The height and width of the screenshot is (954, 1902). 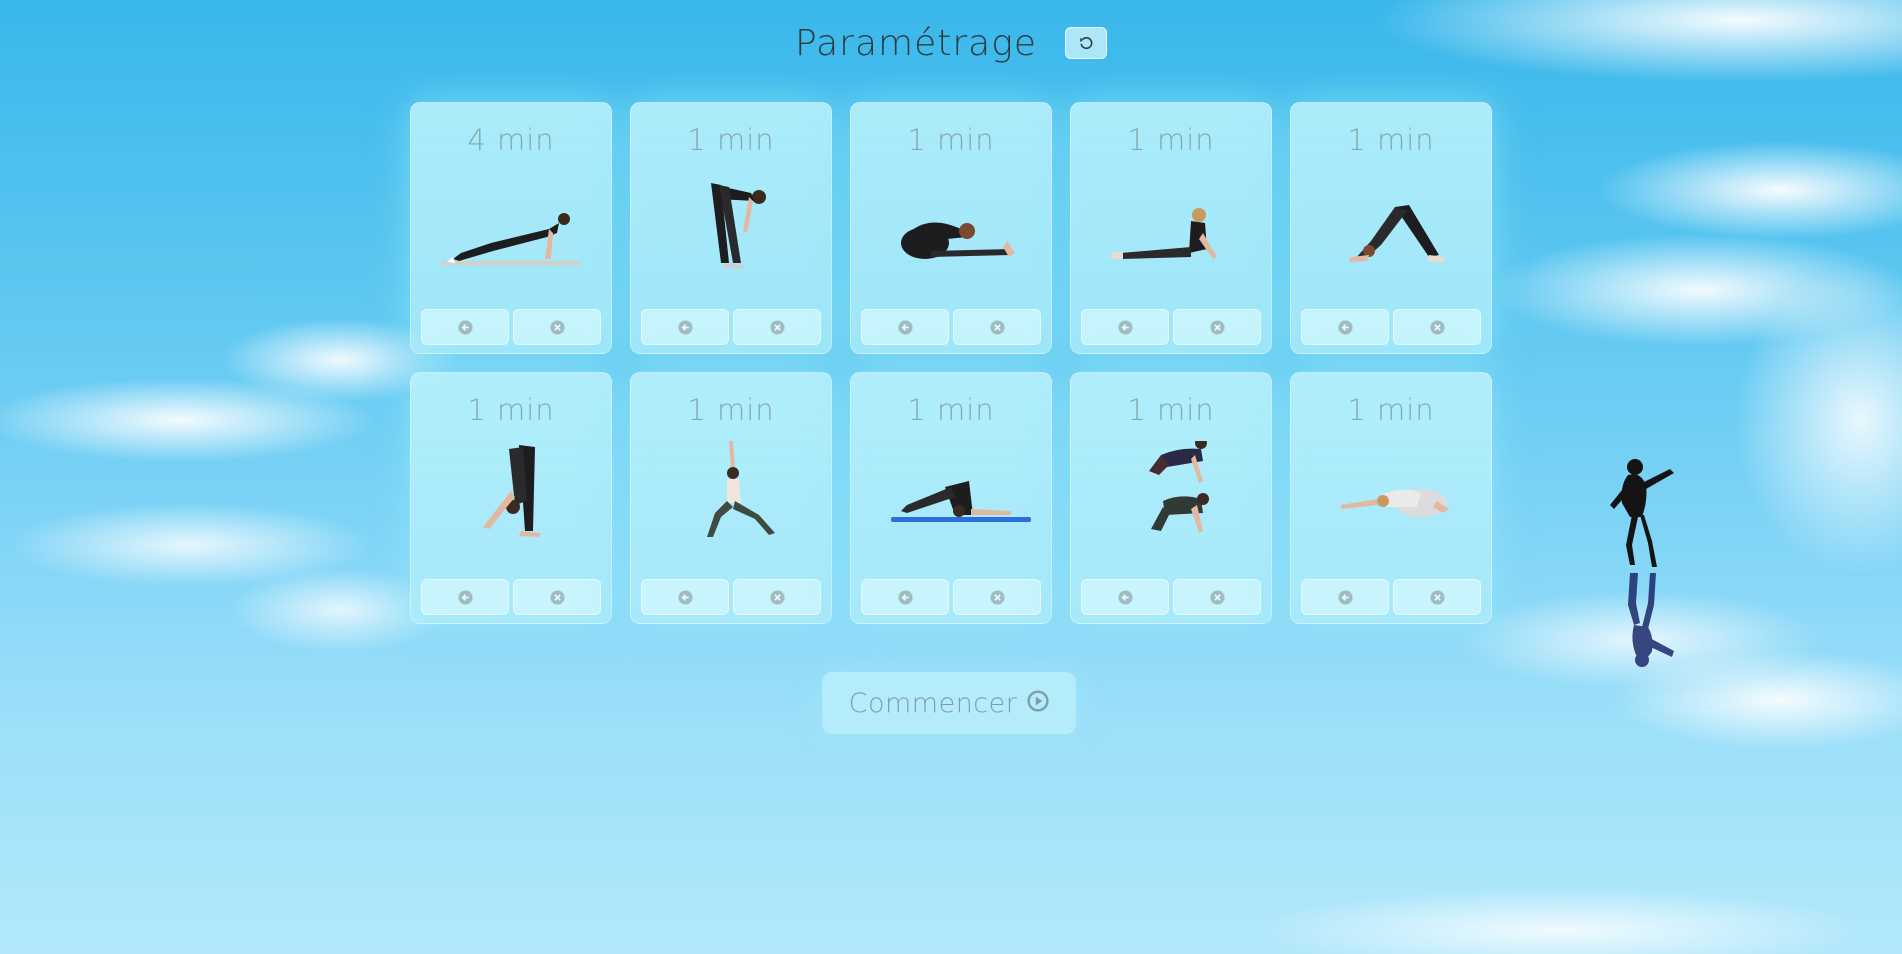 I want to click on exercise-card: 4 min, so click(x=511, y=228).